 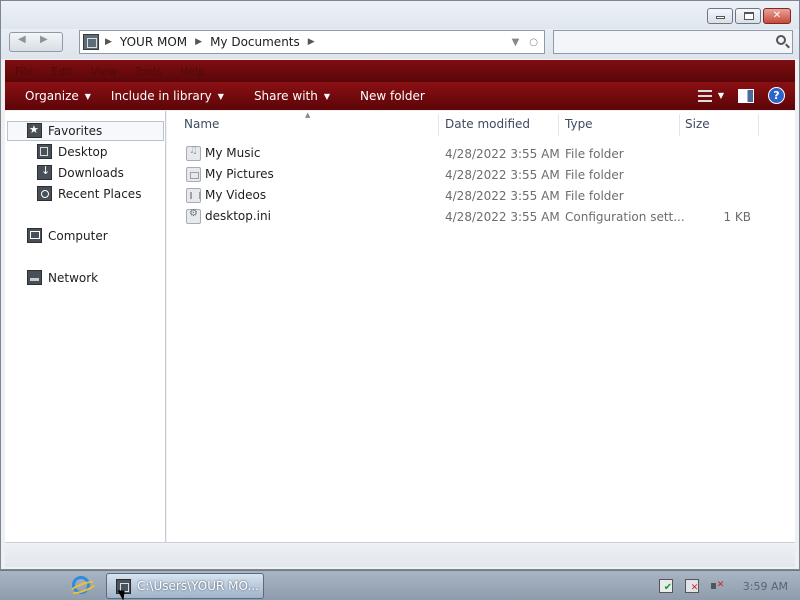 What do you see at coordinates (81, 585) in the screenshot?
I see `internet-explorer-icon` at bounding box center [81, 585].